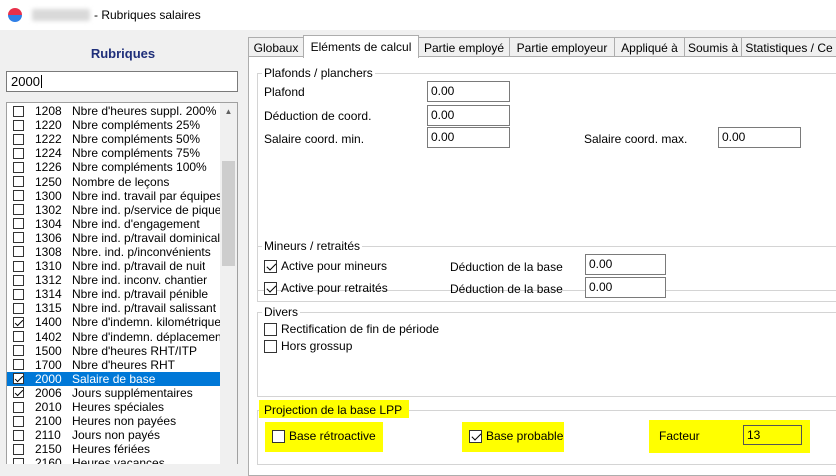 This screenshot has width=836, height=476. Describe the element at coordinates (139, 266) in the screenshot. I see `item-label: Nbre ind. p/travail de nuit` at that location.